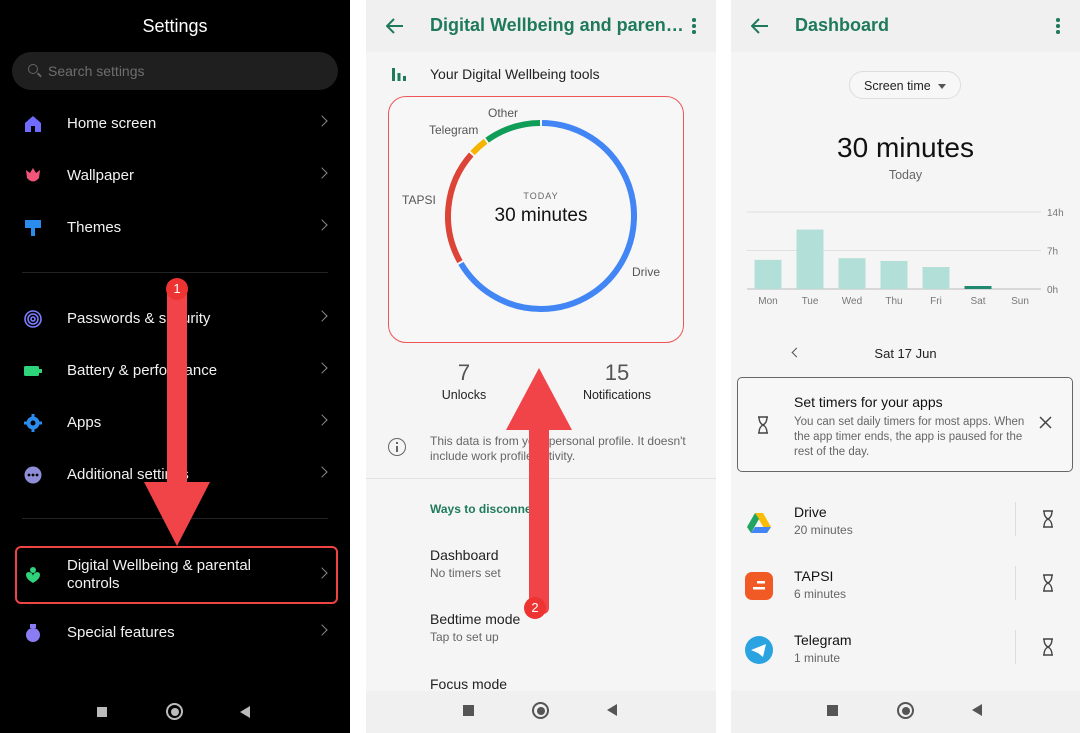 The height and width of the screenshot is (733, 1080). Describe the element at coordinates (468, 684) in the screenshot. I see `focus-mode-row: Focus mode` at that location.